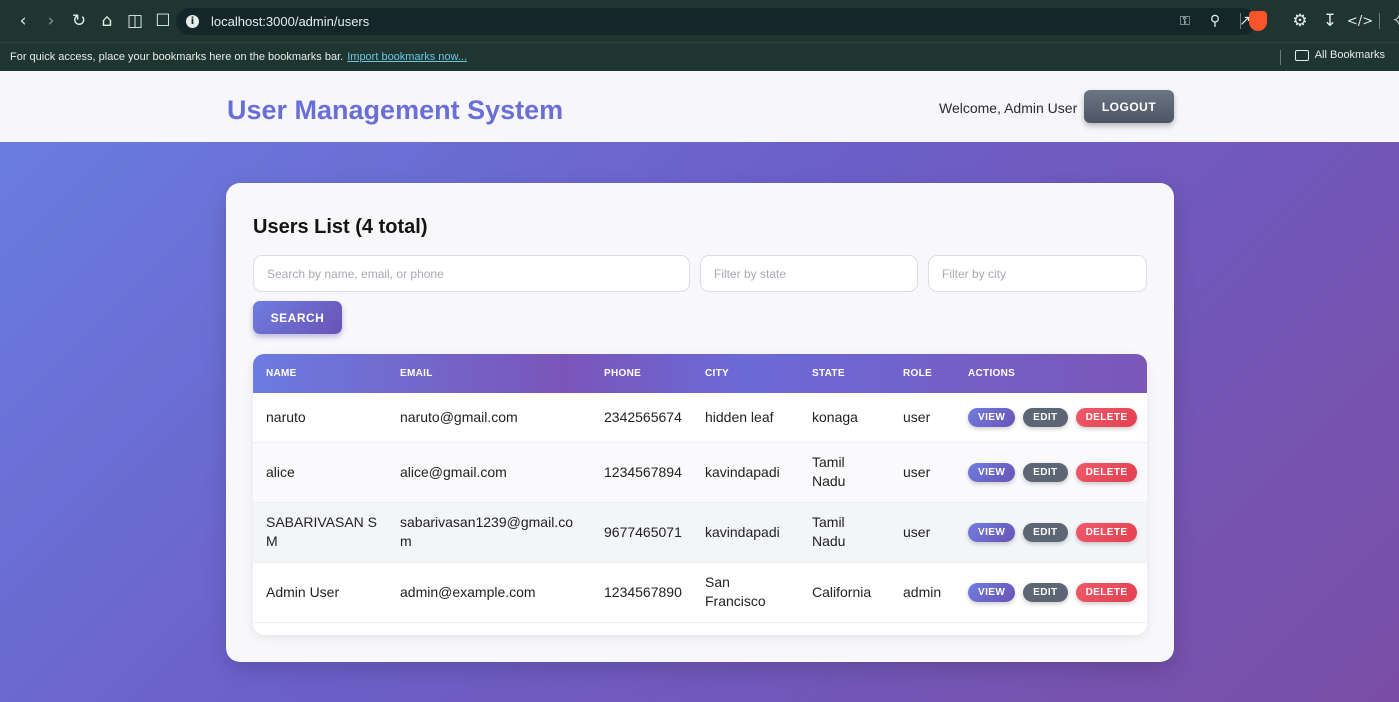 The height and width of the screenshot is (702, 1399). Describe the element at coordinates (844, 373) in the screenshot. I see `column-header-state: STATE` at that location.